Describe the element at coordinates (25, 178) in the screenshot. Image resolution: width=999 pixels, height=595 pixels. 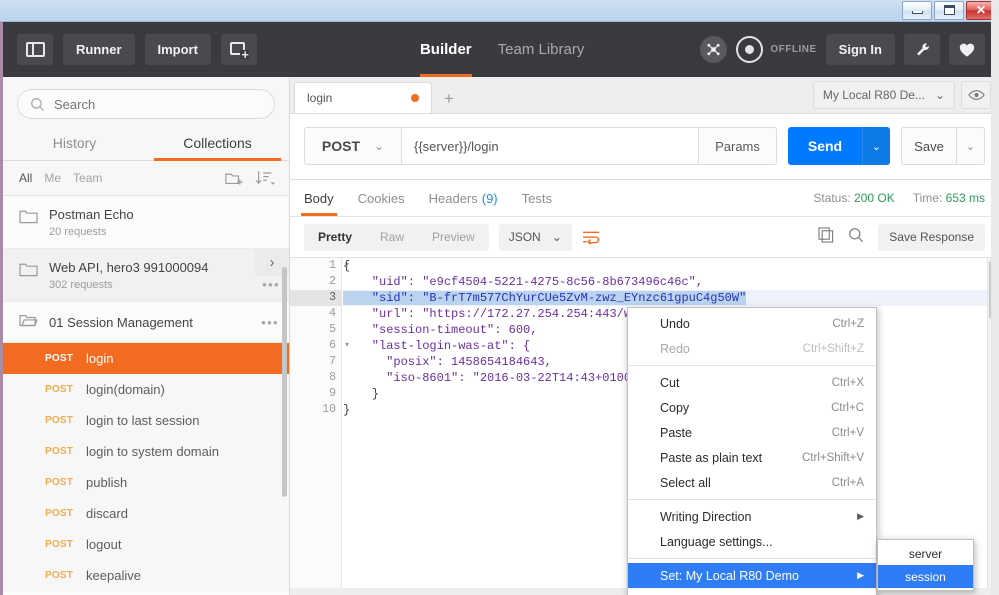
I see `filter-all: All` at that location.